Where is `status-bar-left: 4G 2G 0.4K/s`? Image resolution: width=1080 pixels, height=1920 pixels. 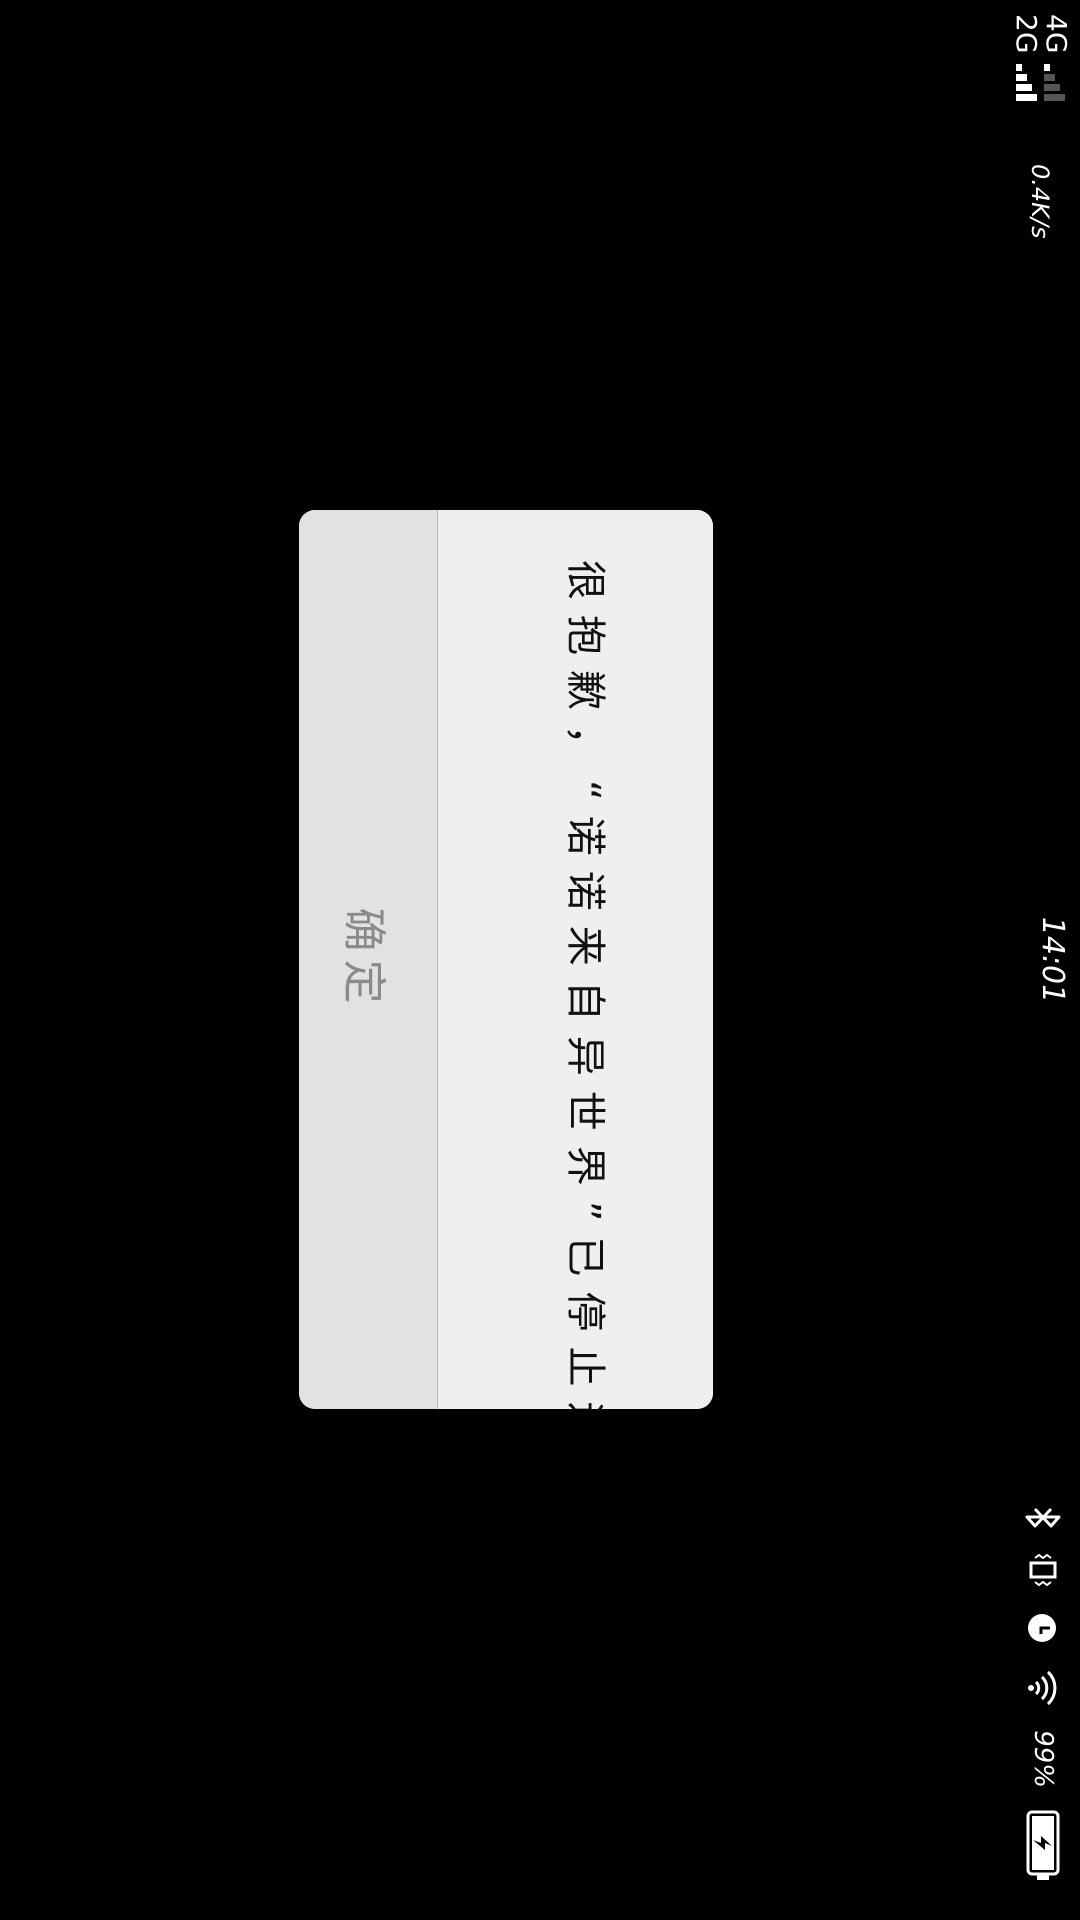
status-bar-left: 4G 2G 0.4K/s is located at coordinates (1041, 126).